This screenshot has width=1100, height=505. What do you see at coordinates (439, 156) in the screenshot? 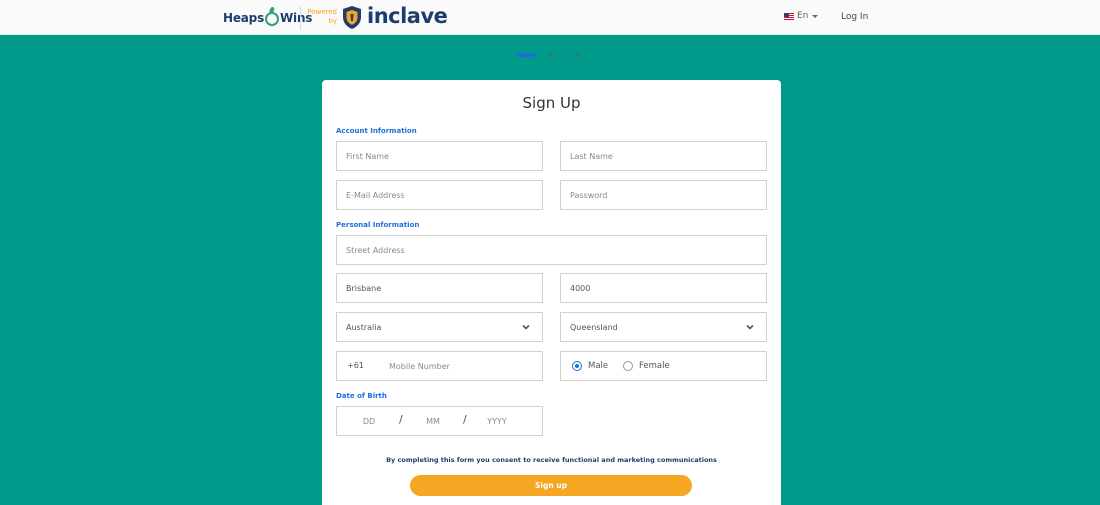
I see `first-name-input` at bounding box center [439, 156].